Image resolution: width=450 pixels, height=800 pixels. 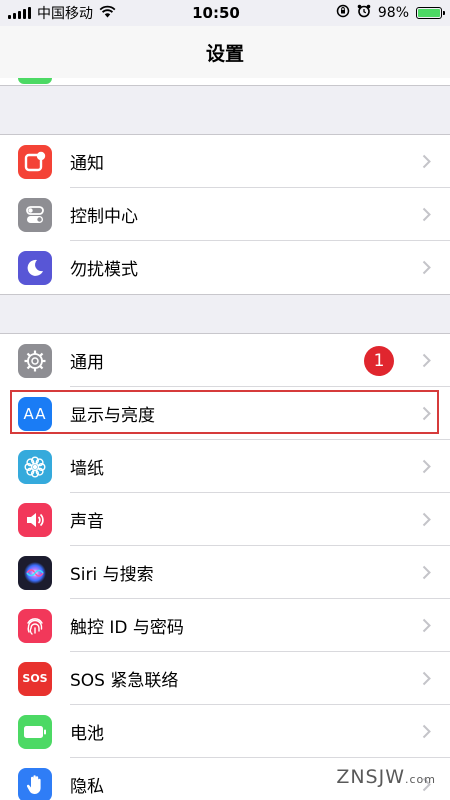 I want to click on nav-bar: 设置, so click(x=225, y=52).